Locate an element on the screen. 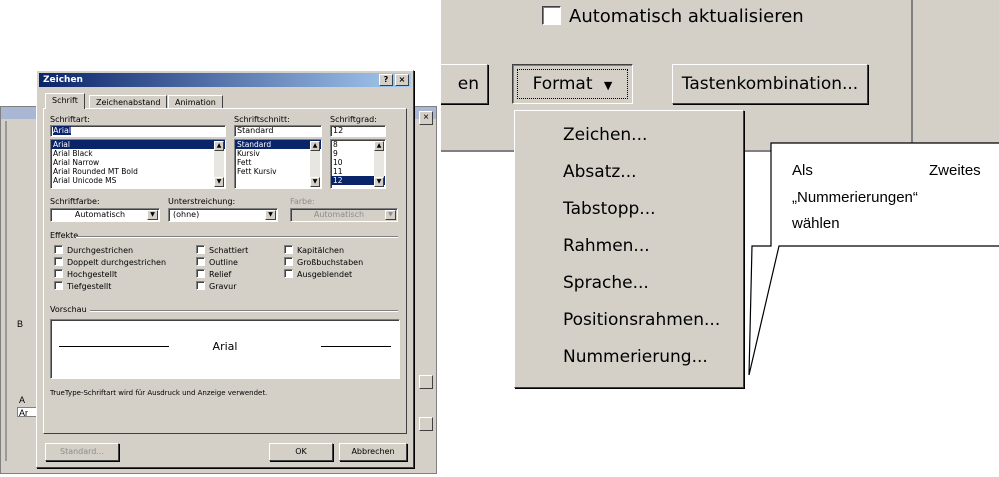 The width and height of the screenshot is (999, 477). effect-relief-checkbox: Relief is located at coordinates (213, 274).